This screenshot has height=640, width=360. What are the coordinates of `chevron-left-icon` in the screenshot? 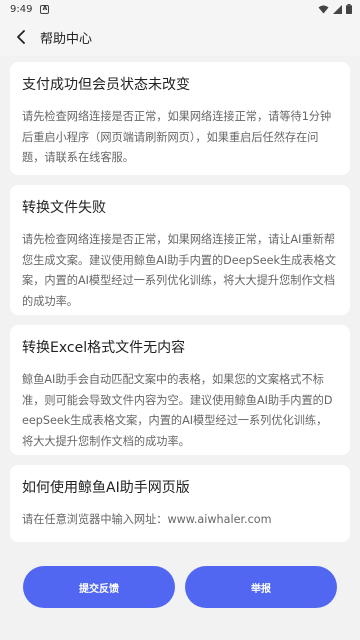 It's located at (21, 37).